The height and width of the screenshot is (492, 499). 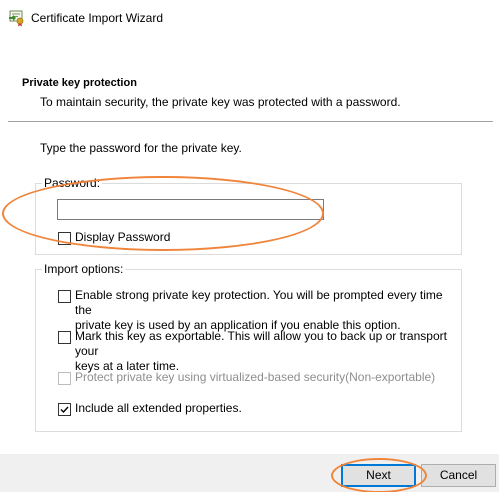 I want to click on instruction-text: Type the password for the private key., so click(x=141, y=148).